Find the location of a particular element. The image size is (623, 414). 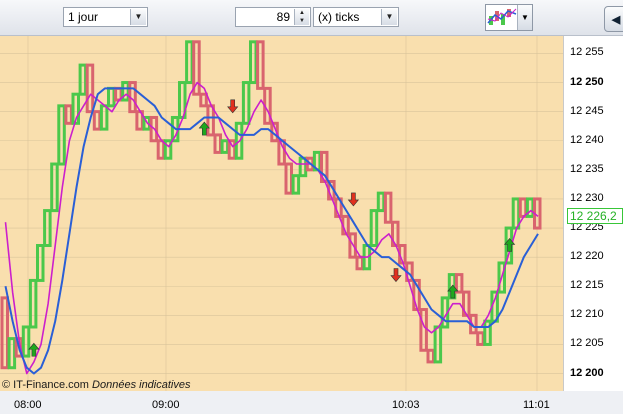

chart-type-button: ▼ is located at coordinates (509, 17).